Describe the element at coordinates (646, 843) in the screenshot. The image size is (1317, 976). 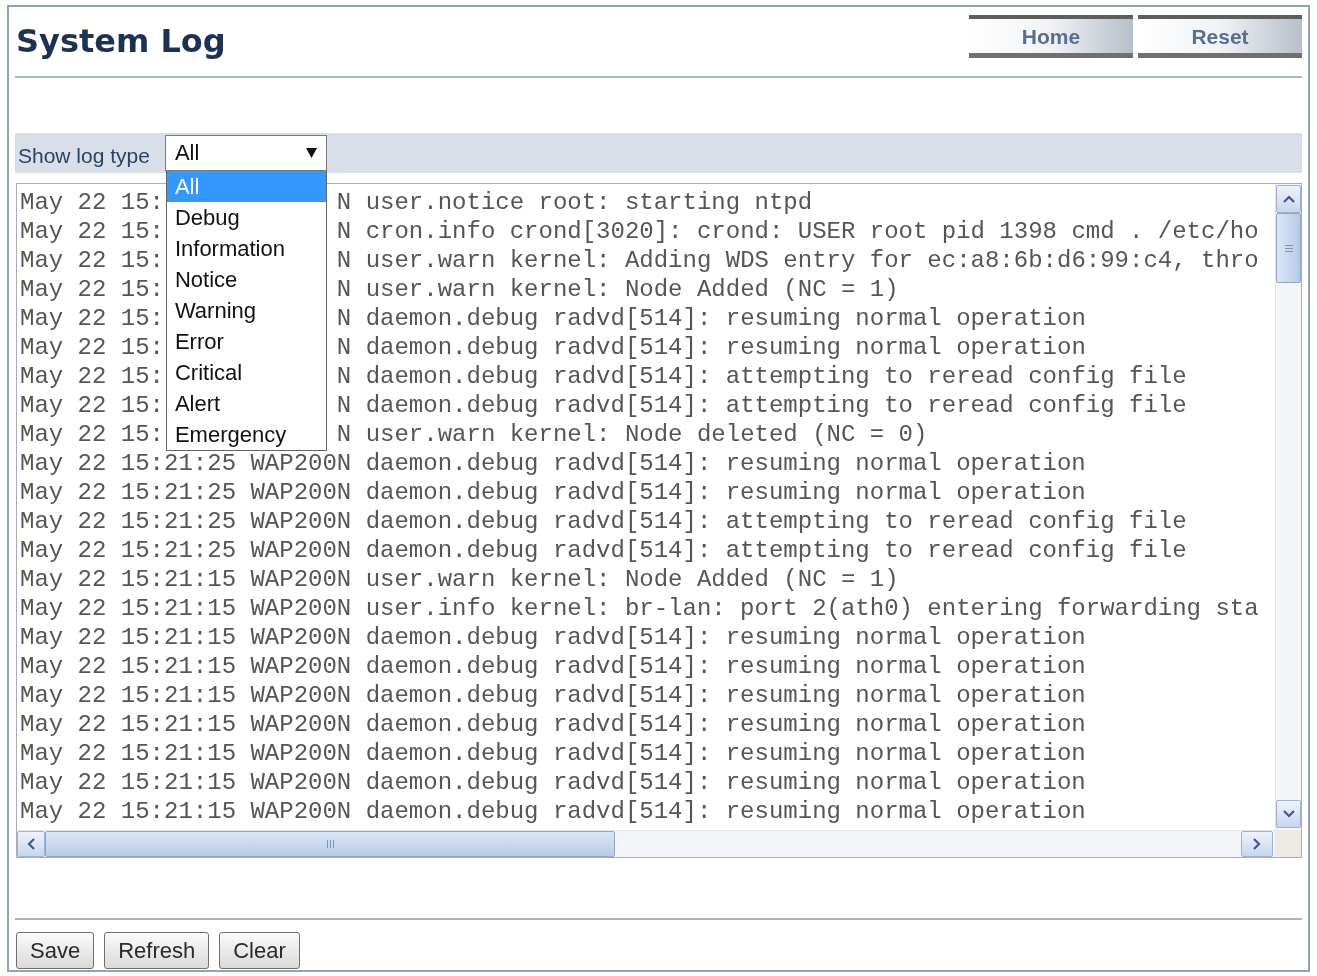
I see `horizontal-scrollbar` at that location.